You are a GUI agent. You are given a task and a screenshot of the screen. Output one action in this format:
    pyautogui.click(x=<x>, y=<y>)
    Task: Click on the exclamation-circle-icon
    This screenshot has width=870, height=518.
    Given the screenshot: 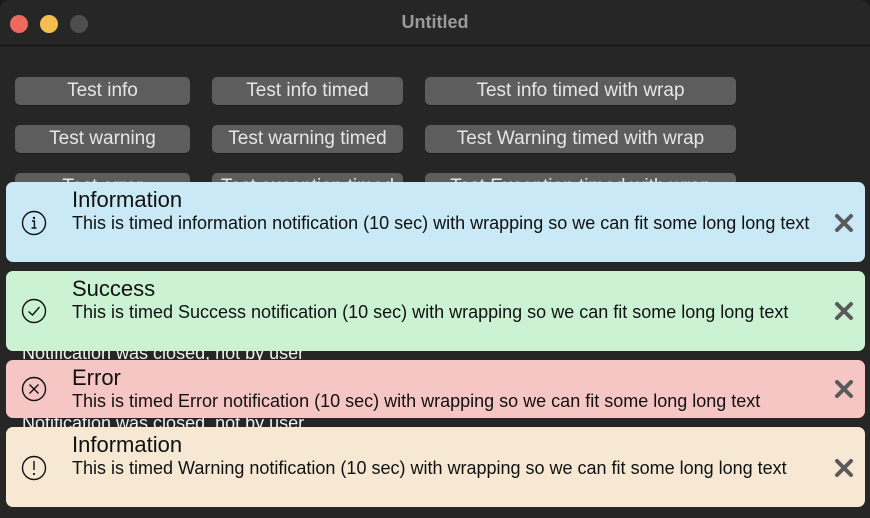 What is the action you would take?
    pyautogui.click(x=34, y=468)
    